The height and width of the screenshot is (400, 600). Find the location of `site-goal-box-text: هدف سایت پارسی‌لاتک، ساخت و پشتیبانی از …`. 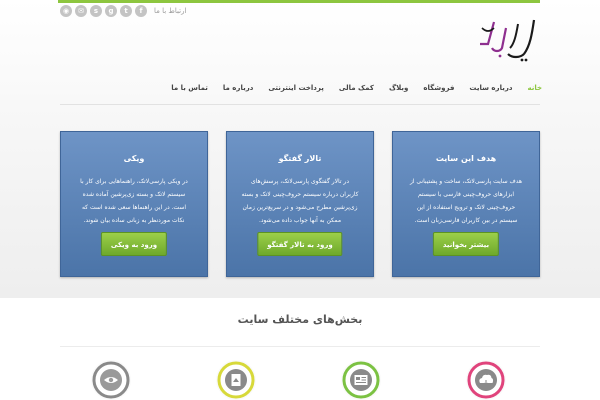

site-goal-box-text: هدف سایت پارسی‌لاتک، ساخت و پشتیبانی از … is located at coordinates (466, 201).